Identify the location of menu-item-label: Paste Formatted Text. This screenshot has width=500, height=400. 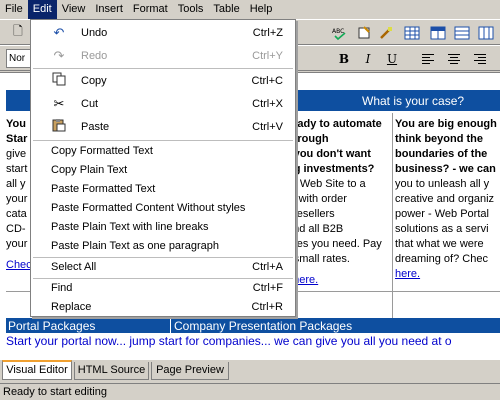
(103, 189).